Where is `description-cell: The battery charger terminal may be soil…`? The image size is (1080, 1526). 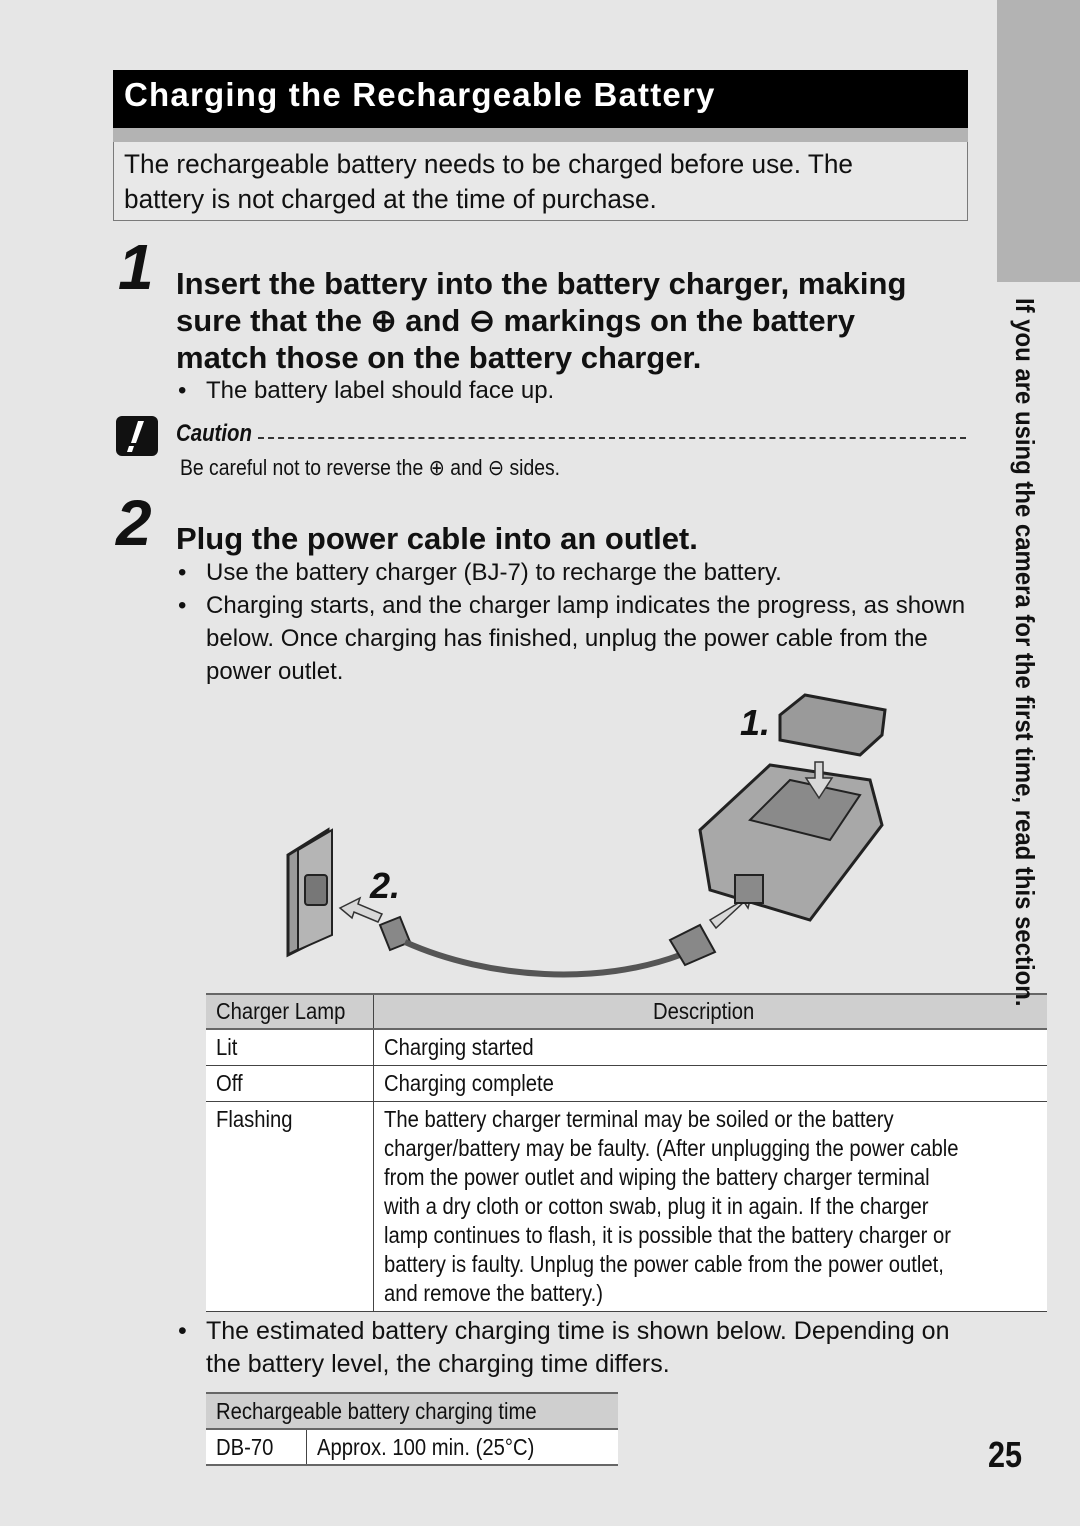 description-cell: The battery charger terminal may be soil… is located at coordinates (710, 1206).